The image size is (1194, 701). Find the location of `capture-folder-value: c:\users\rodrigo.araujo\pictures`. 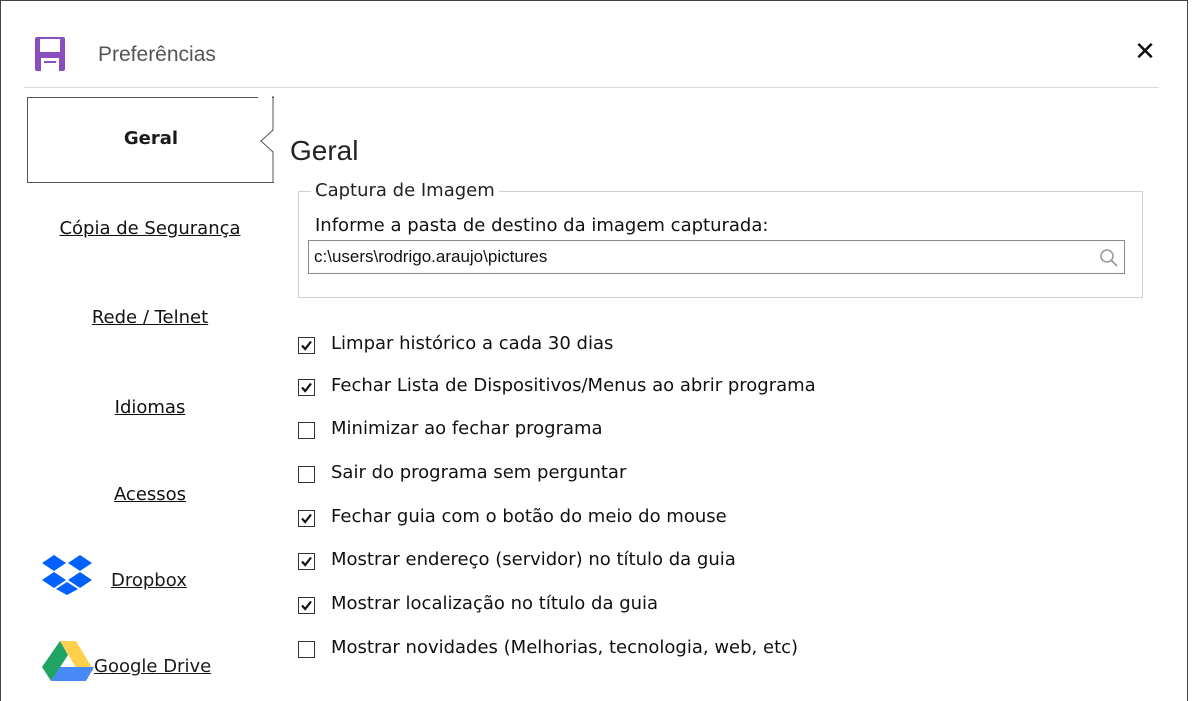

capture-folder-value: c:\users\rodrigo.araujo\pictures is located at coordinates (431, 256).